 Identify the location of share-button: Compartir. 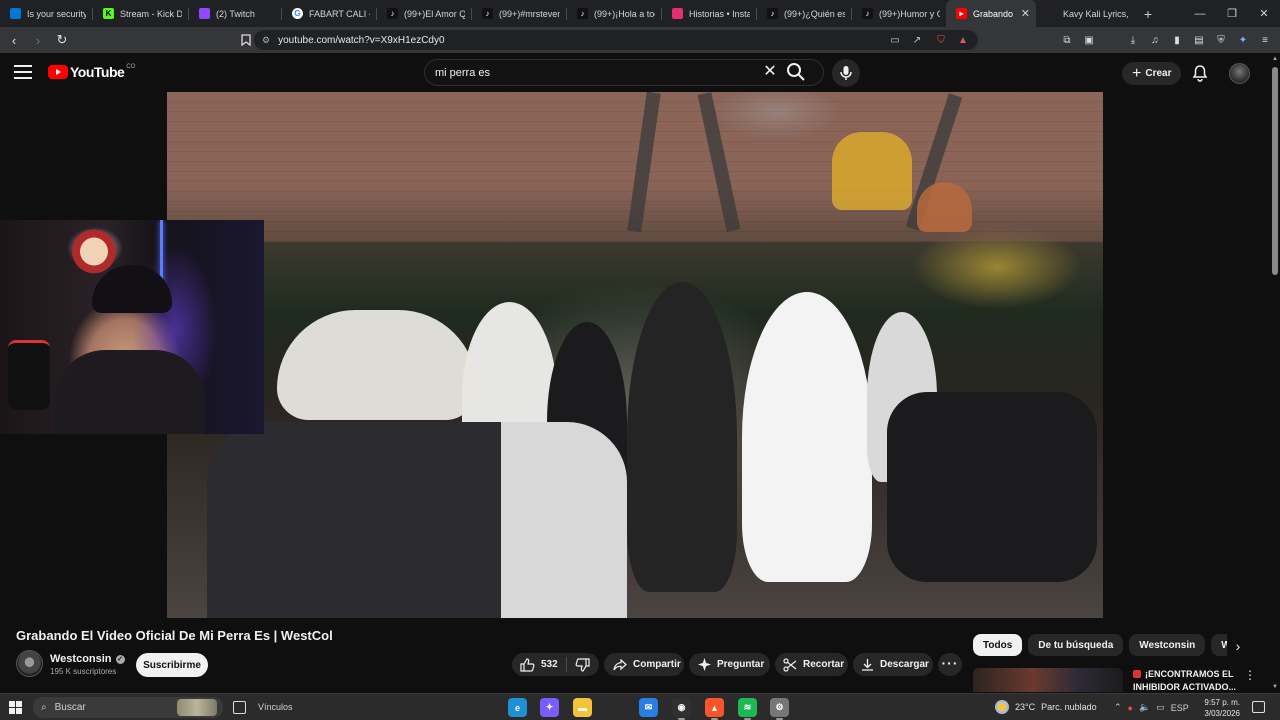
(644, 664).